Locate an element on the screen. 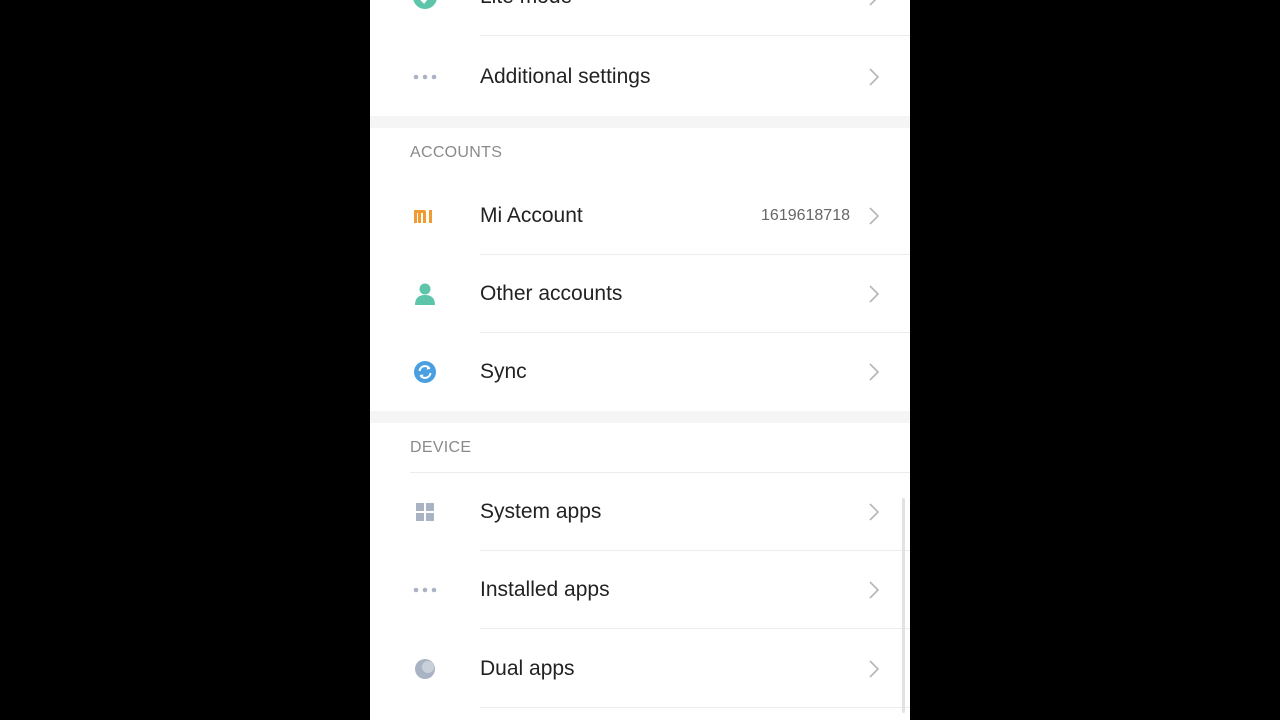 The image size is (1280, 720). dual-apps-label: Dual apps is located at coordinates (527, 668).